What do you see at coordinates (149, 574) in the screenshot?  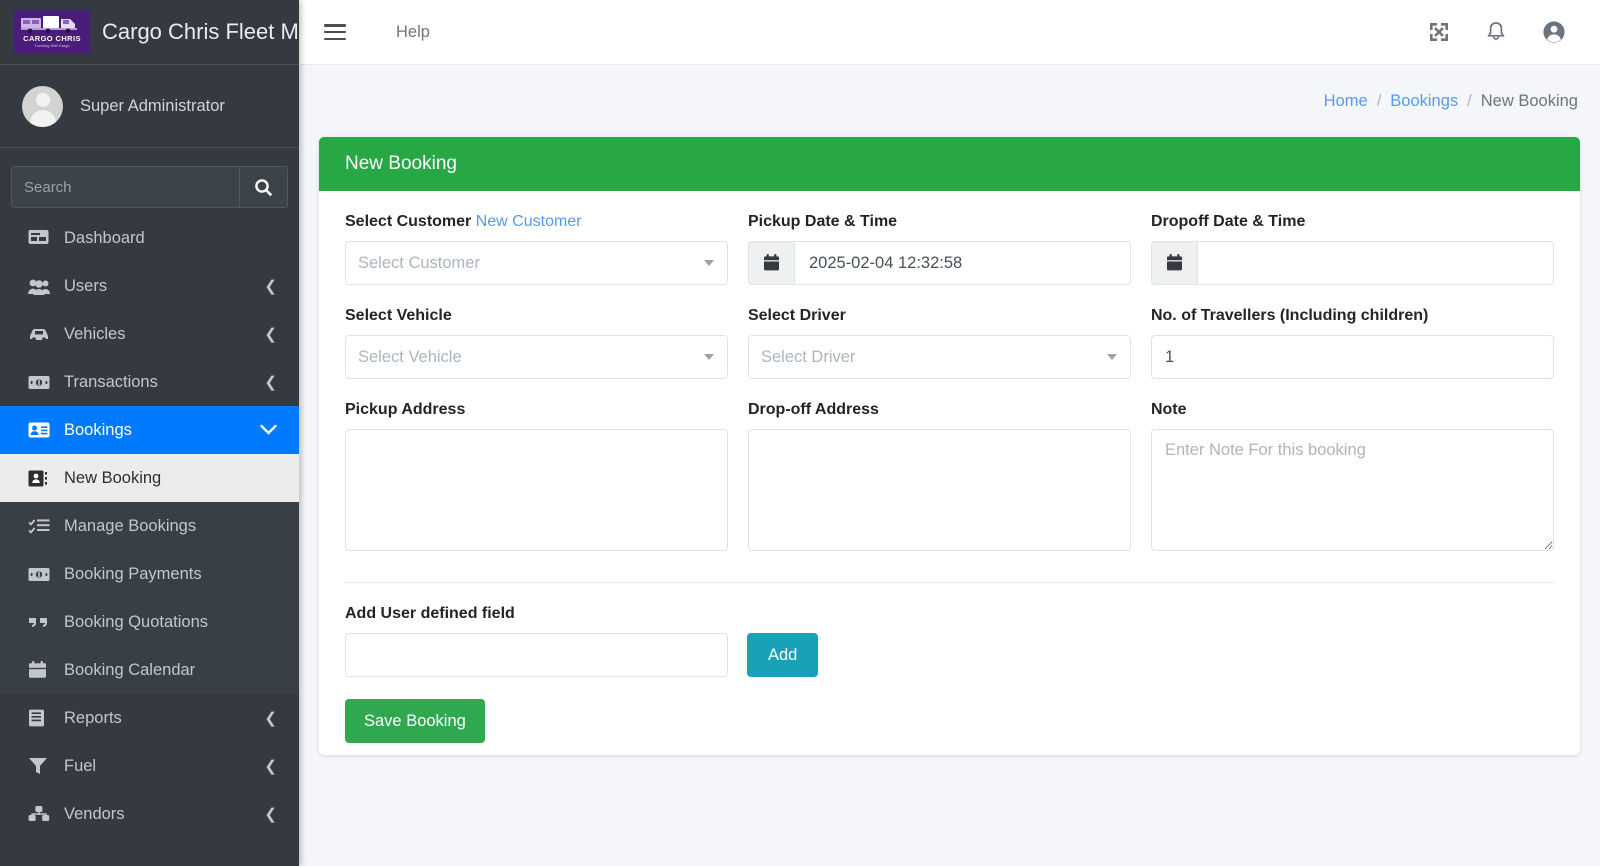 I see `sidebar-item-booking-payments: Booking Payments` at bounding box center [149, 574].